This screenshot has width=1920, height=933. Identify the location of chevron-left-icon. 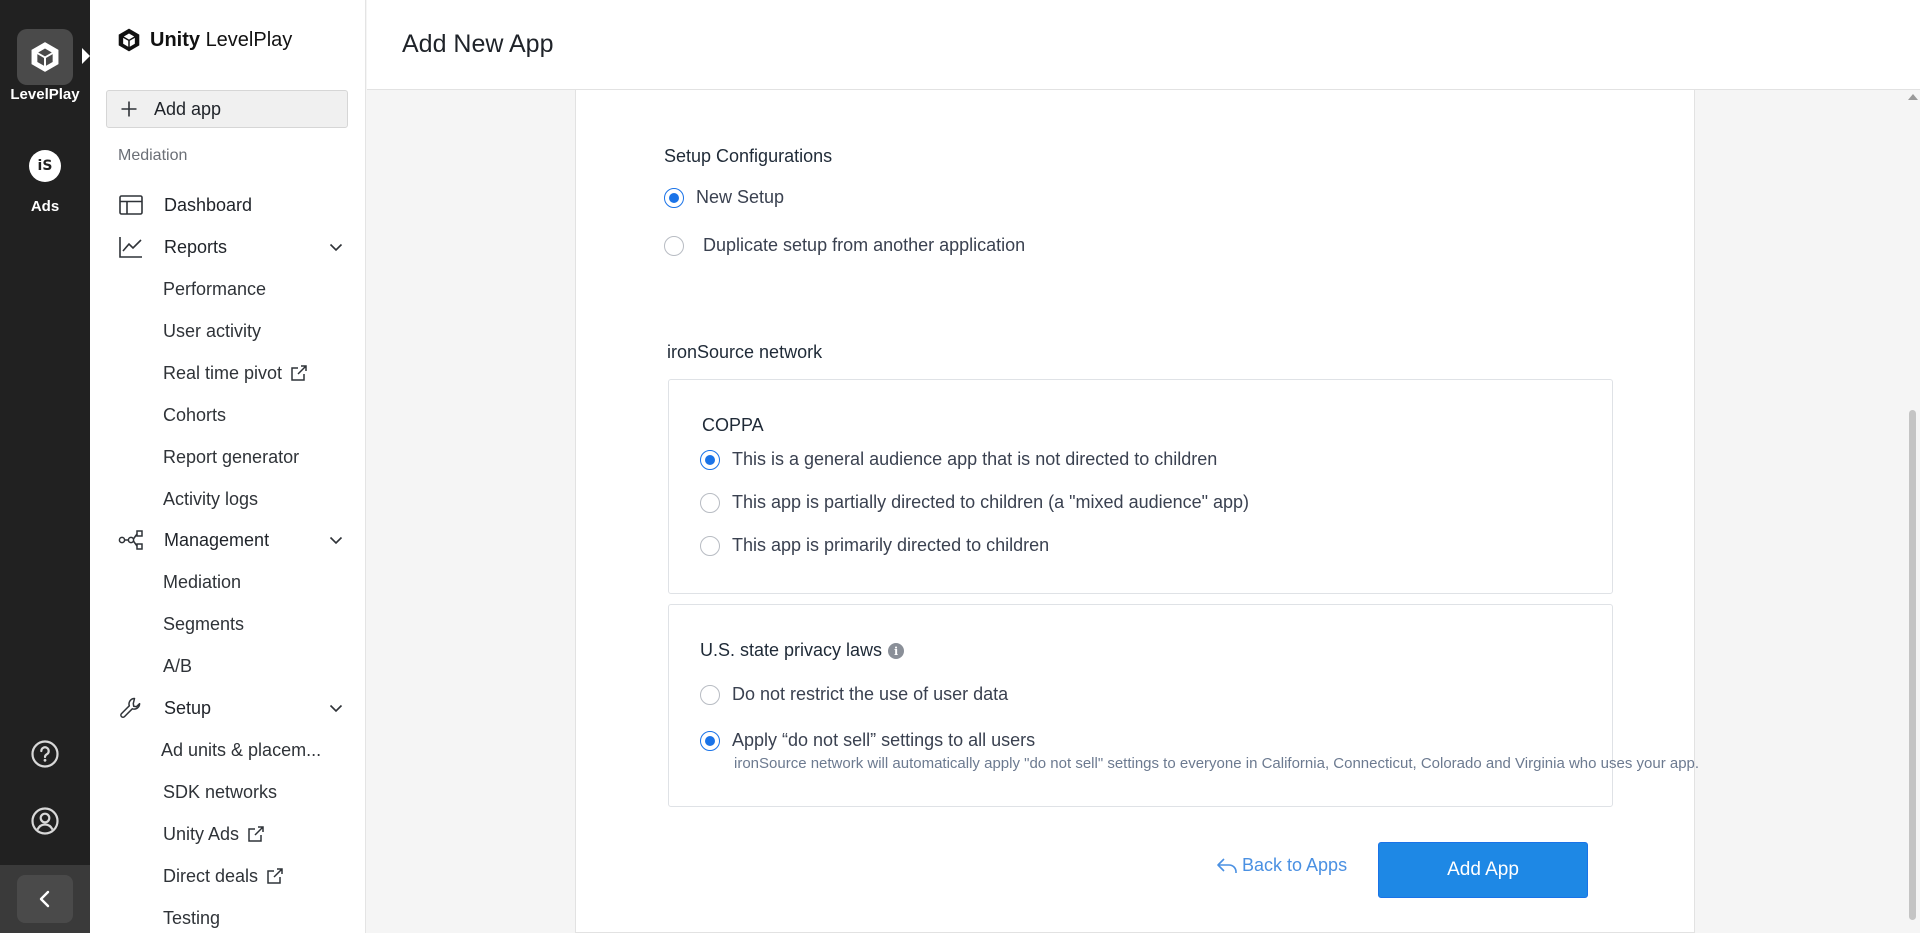
(44, 899).